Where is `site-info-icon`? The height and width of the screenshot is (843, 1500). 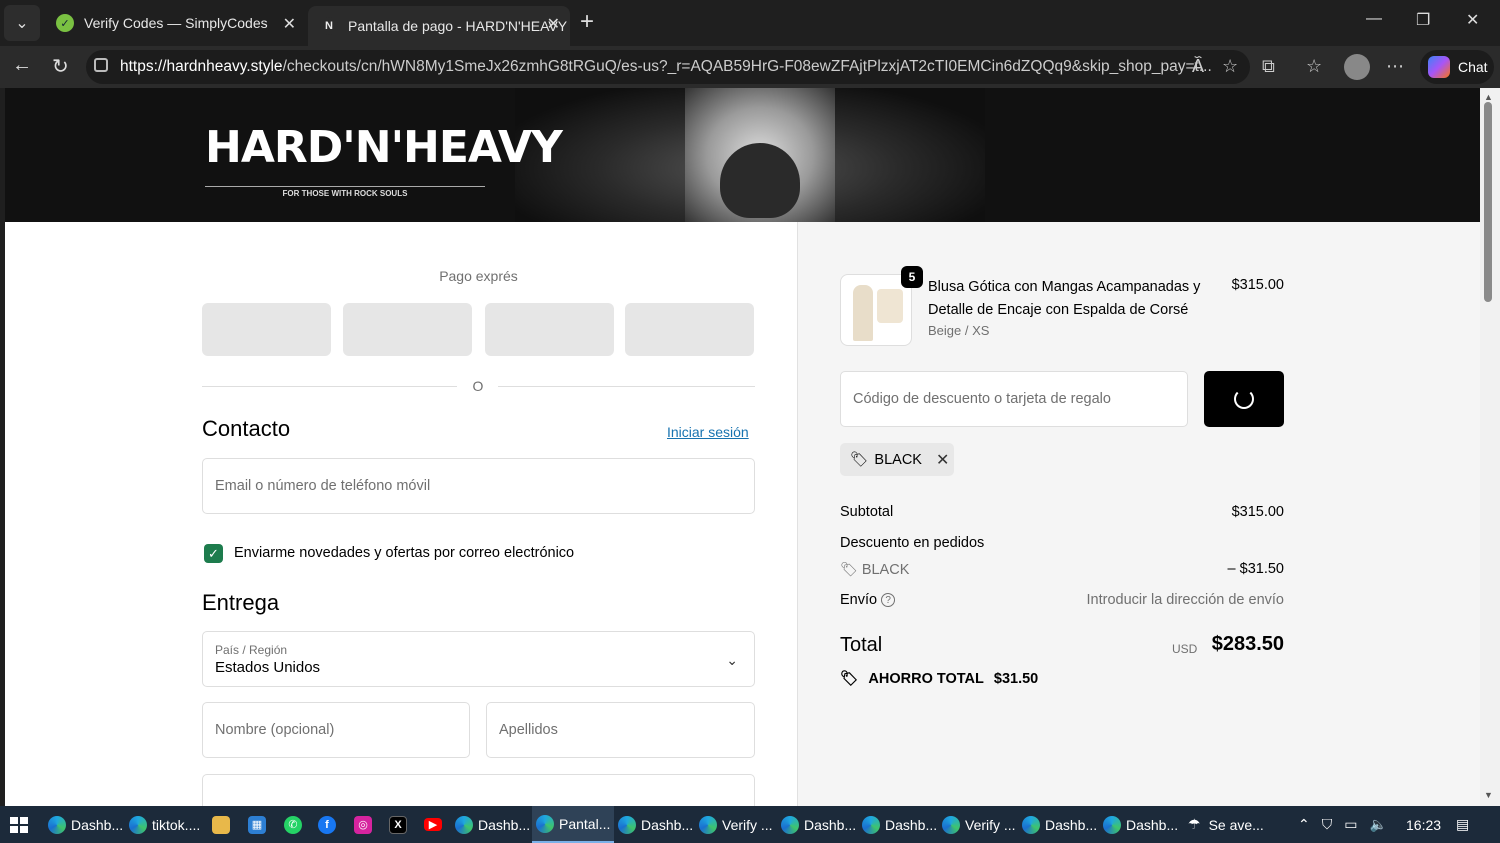
site-info-icon is located at coordinates (101, 65).